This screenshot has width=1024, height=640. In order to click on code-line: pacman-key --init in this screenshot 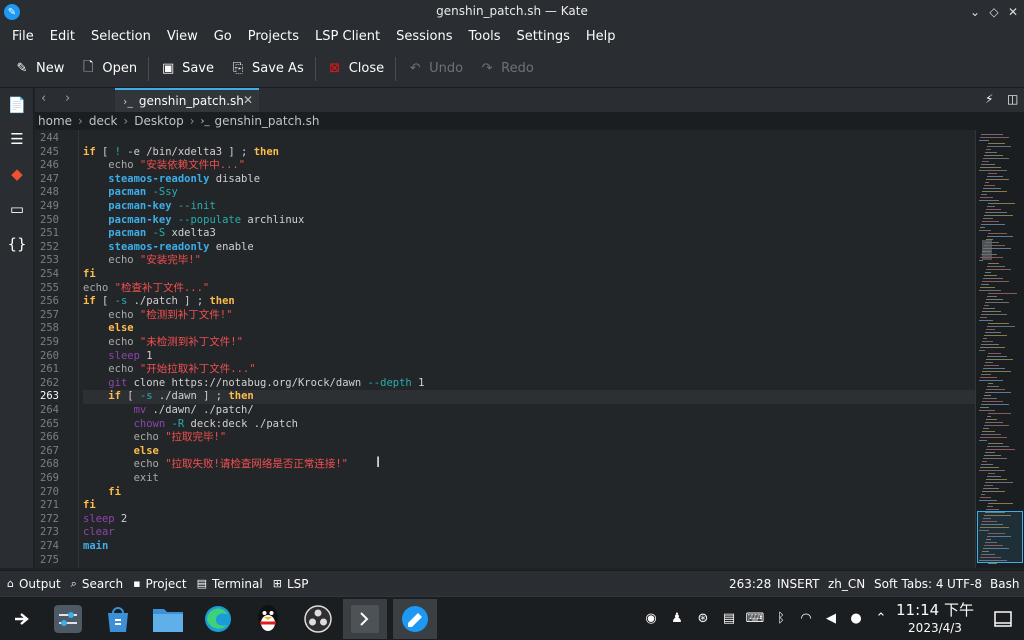, I will do `click(529, 207)`.